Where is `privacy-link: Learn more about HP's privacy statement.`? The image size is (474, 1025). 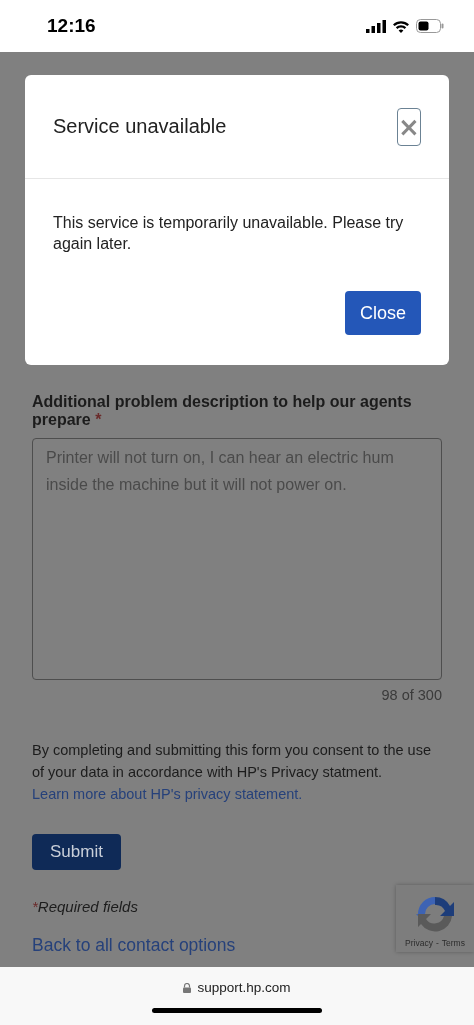
privacy-link: Learn more about HP's privacy statement. is located at coordinates (167, 794).